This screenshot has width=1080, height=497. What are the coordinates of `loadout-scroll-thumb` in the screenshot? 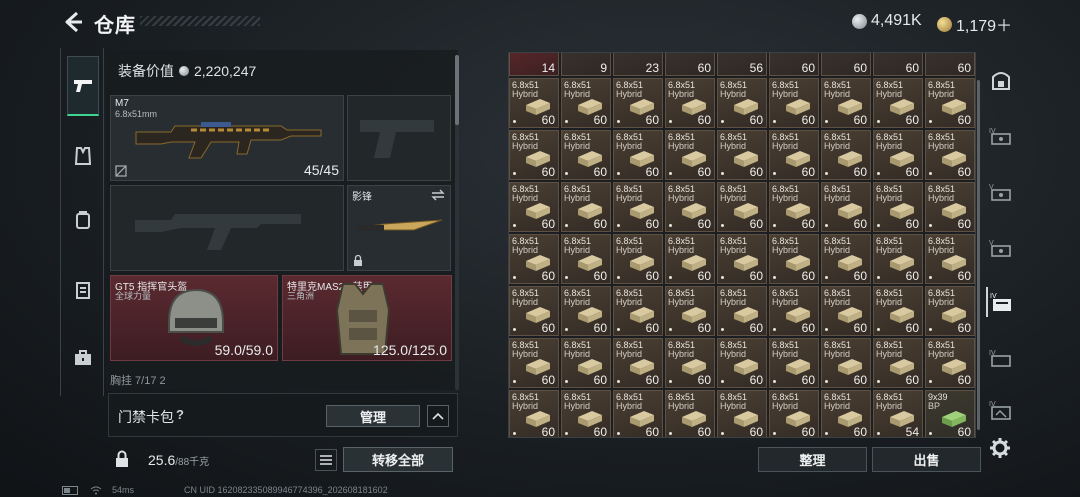 It's located at (457, 90).